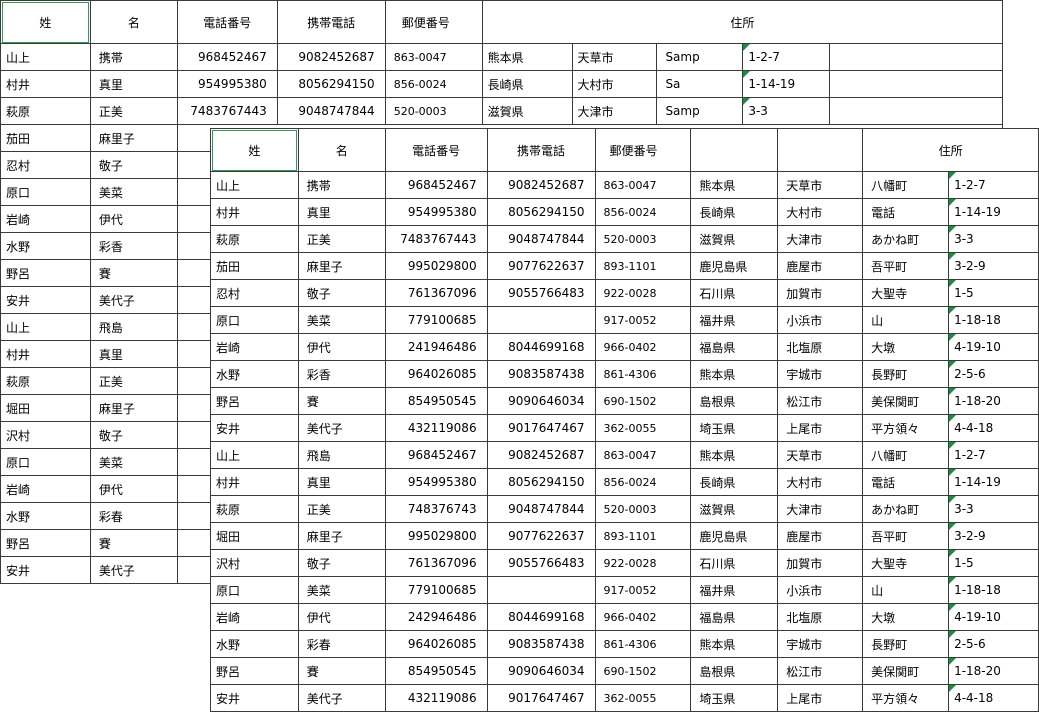 The width and height of the screenshot is (1039, 727). I want to click on prefecture-cell: 島根県, so click(734, 671).